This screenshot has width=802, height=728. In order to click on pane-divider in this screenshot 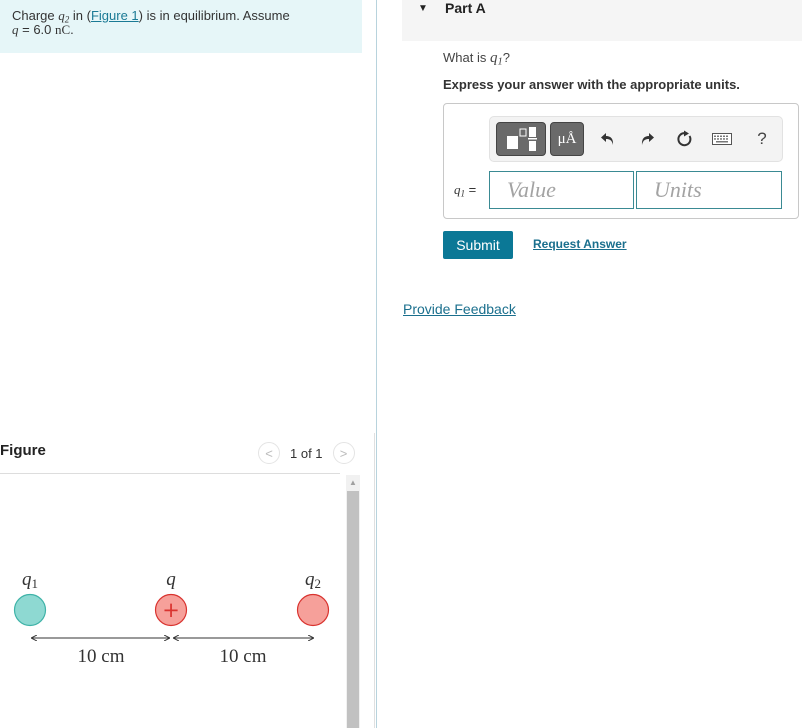, I will do `click(376, 364)`.